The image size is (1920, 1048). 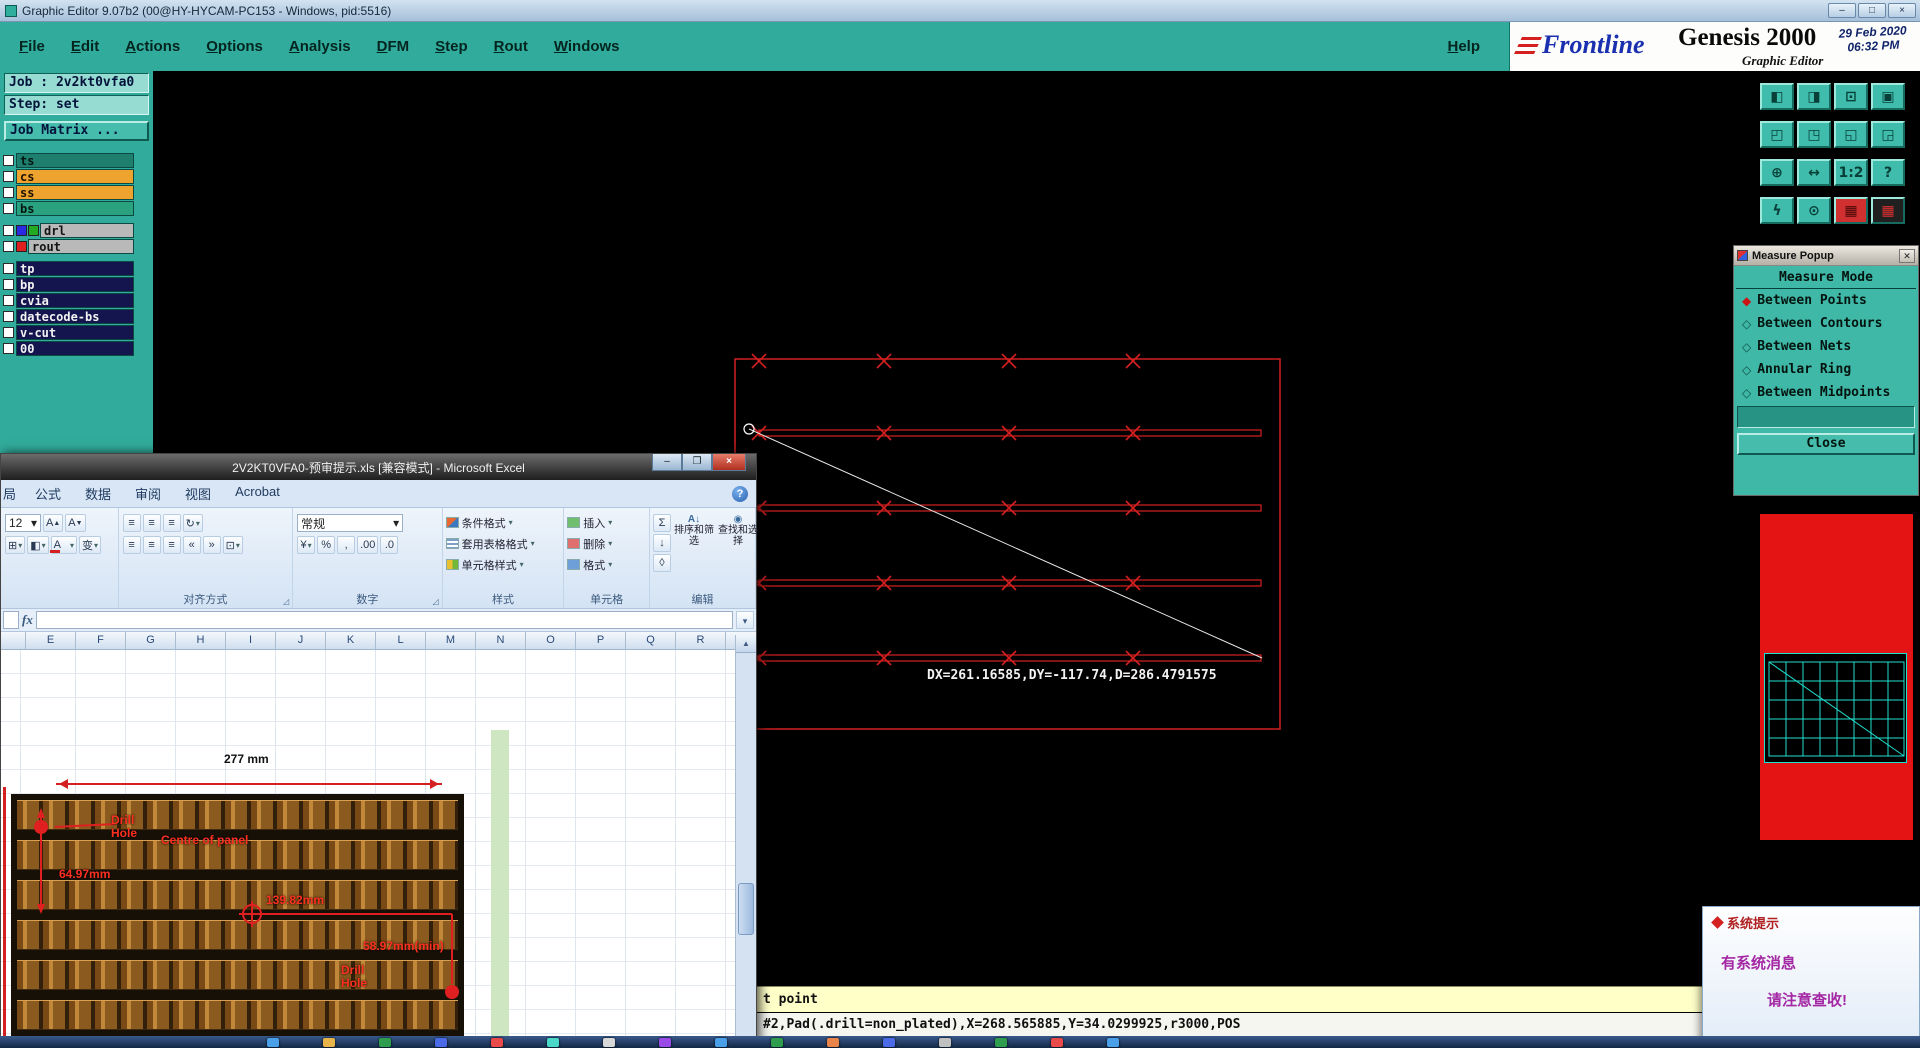 I want to click on layer-name: drl, so click(x=87, y=230).